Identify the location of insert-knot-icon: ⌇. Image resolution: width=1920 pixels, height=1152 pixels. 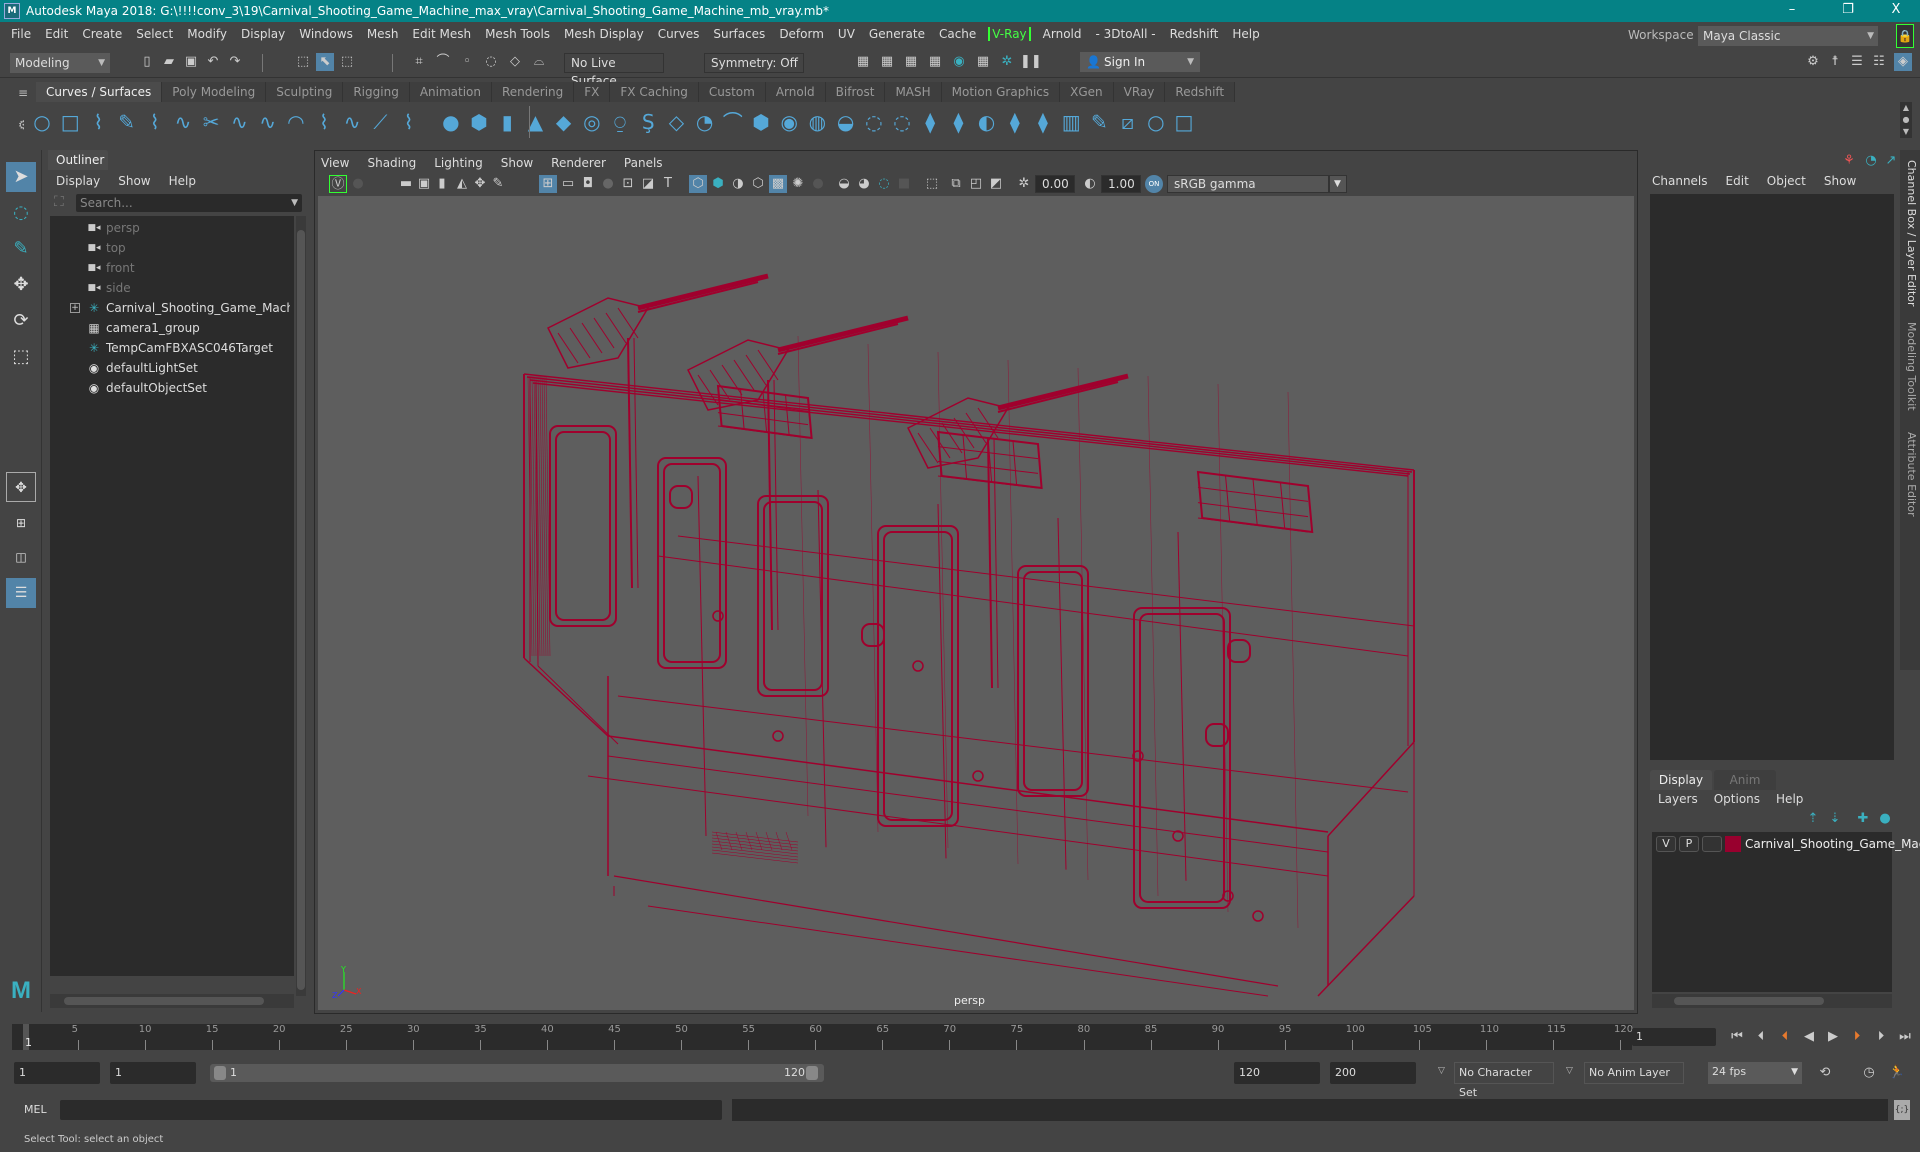
(409, 122).